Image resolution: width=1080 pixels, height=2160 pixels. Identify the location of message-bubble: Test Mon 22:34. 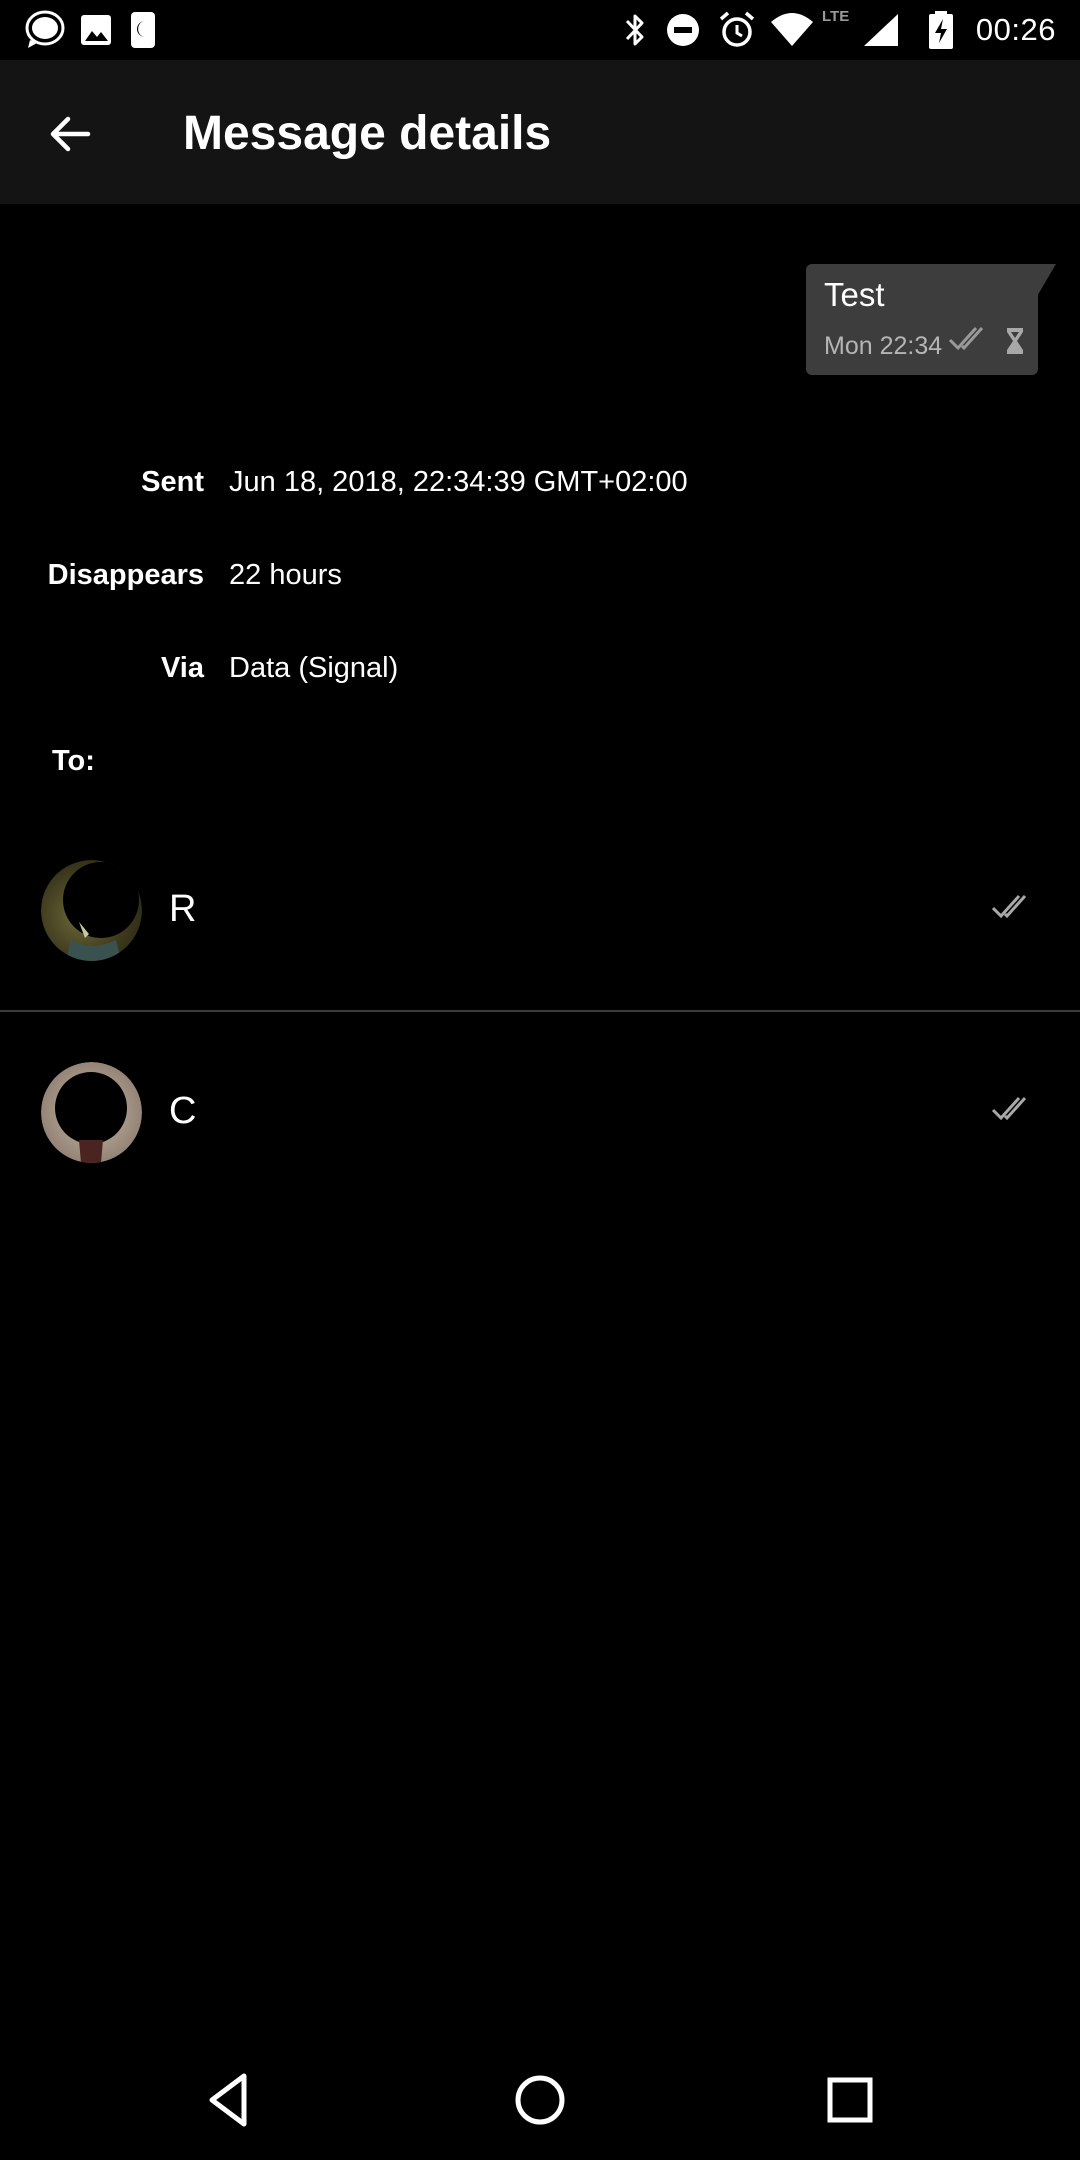
(922, 319).